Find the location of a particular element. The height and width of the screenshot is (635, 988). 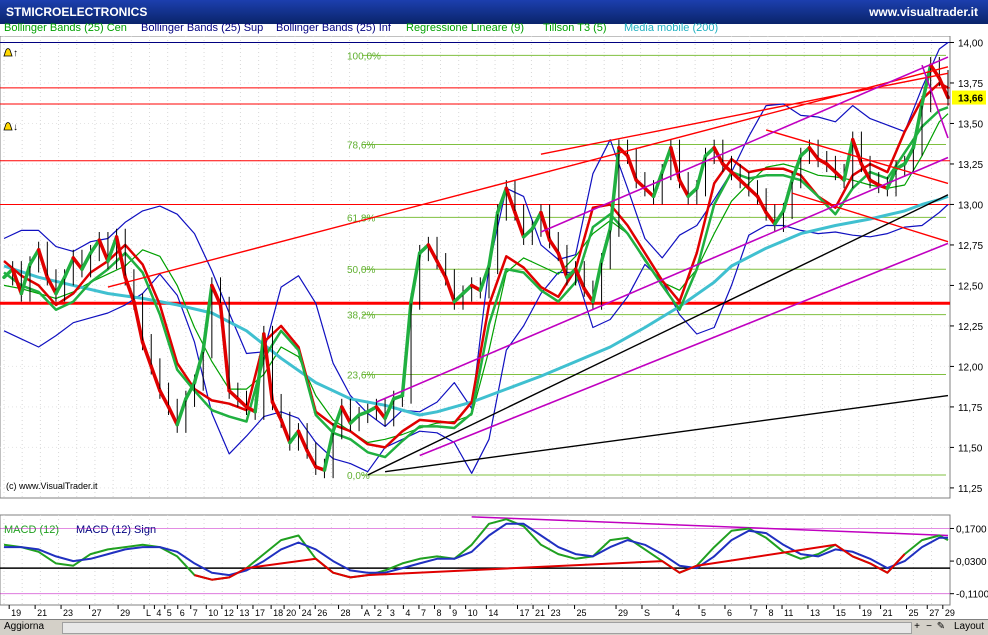

macd-ytick-label: 0,0300 is located at coordinates (971, 562).